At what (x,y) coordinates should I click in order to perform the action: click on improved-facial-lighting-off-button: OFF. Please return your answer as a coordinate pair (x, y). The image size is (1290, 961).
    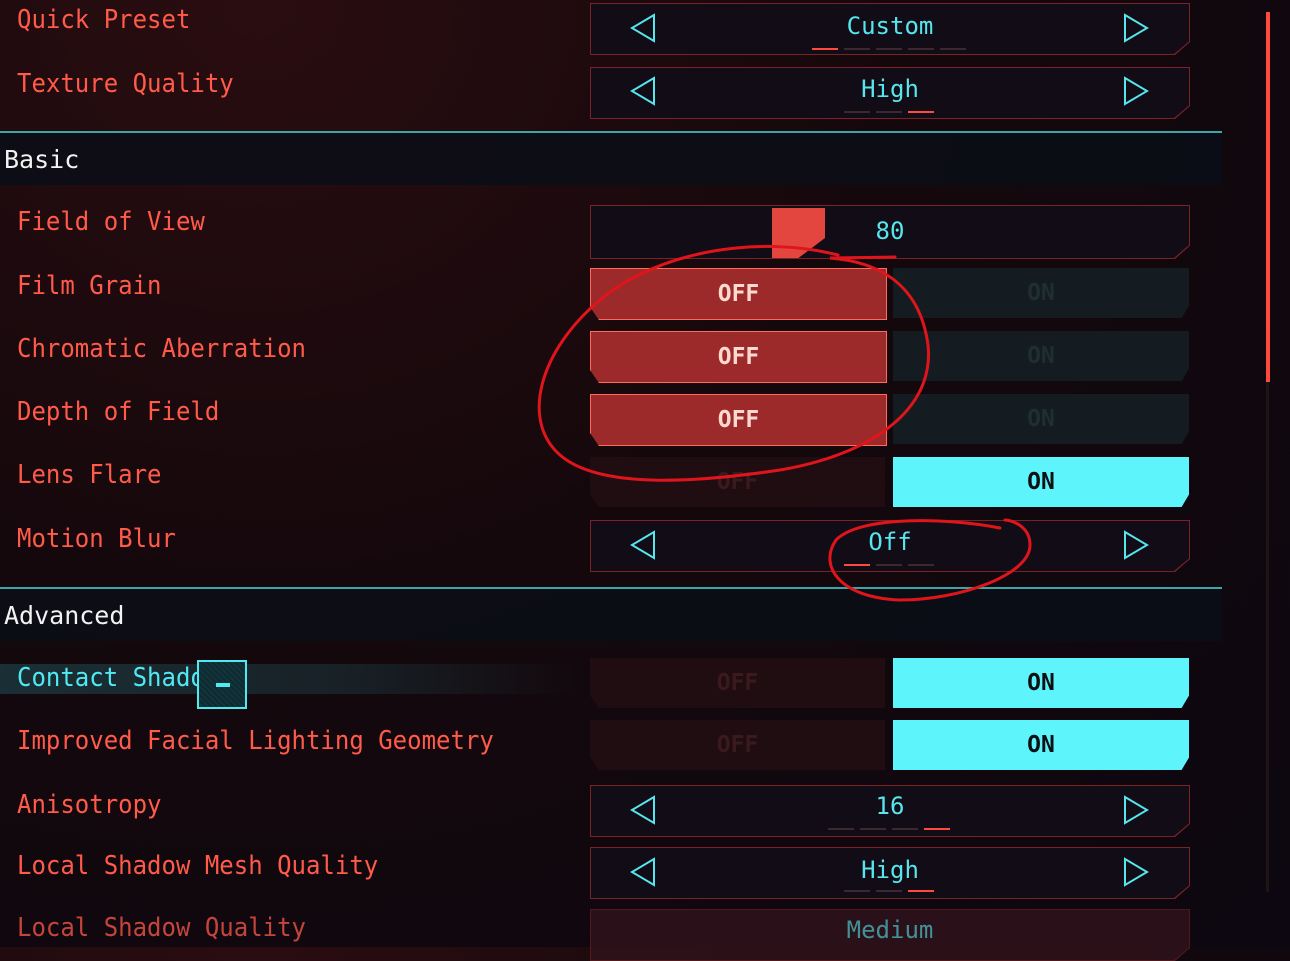
    Looking at the image, I should click on (737, 745).